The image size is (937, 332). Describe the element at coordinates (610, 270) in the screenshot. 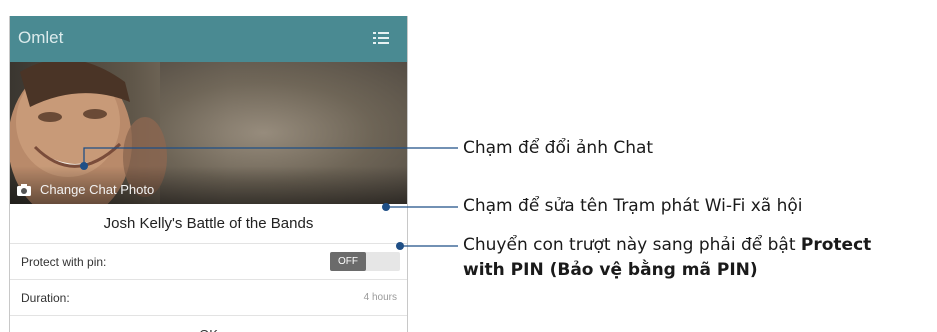

I see `callout-pin-bold-2: with PIN (Bảo vệ bằng mã PIN)` at that location.